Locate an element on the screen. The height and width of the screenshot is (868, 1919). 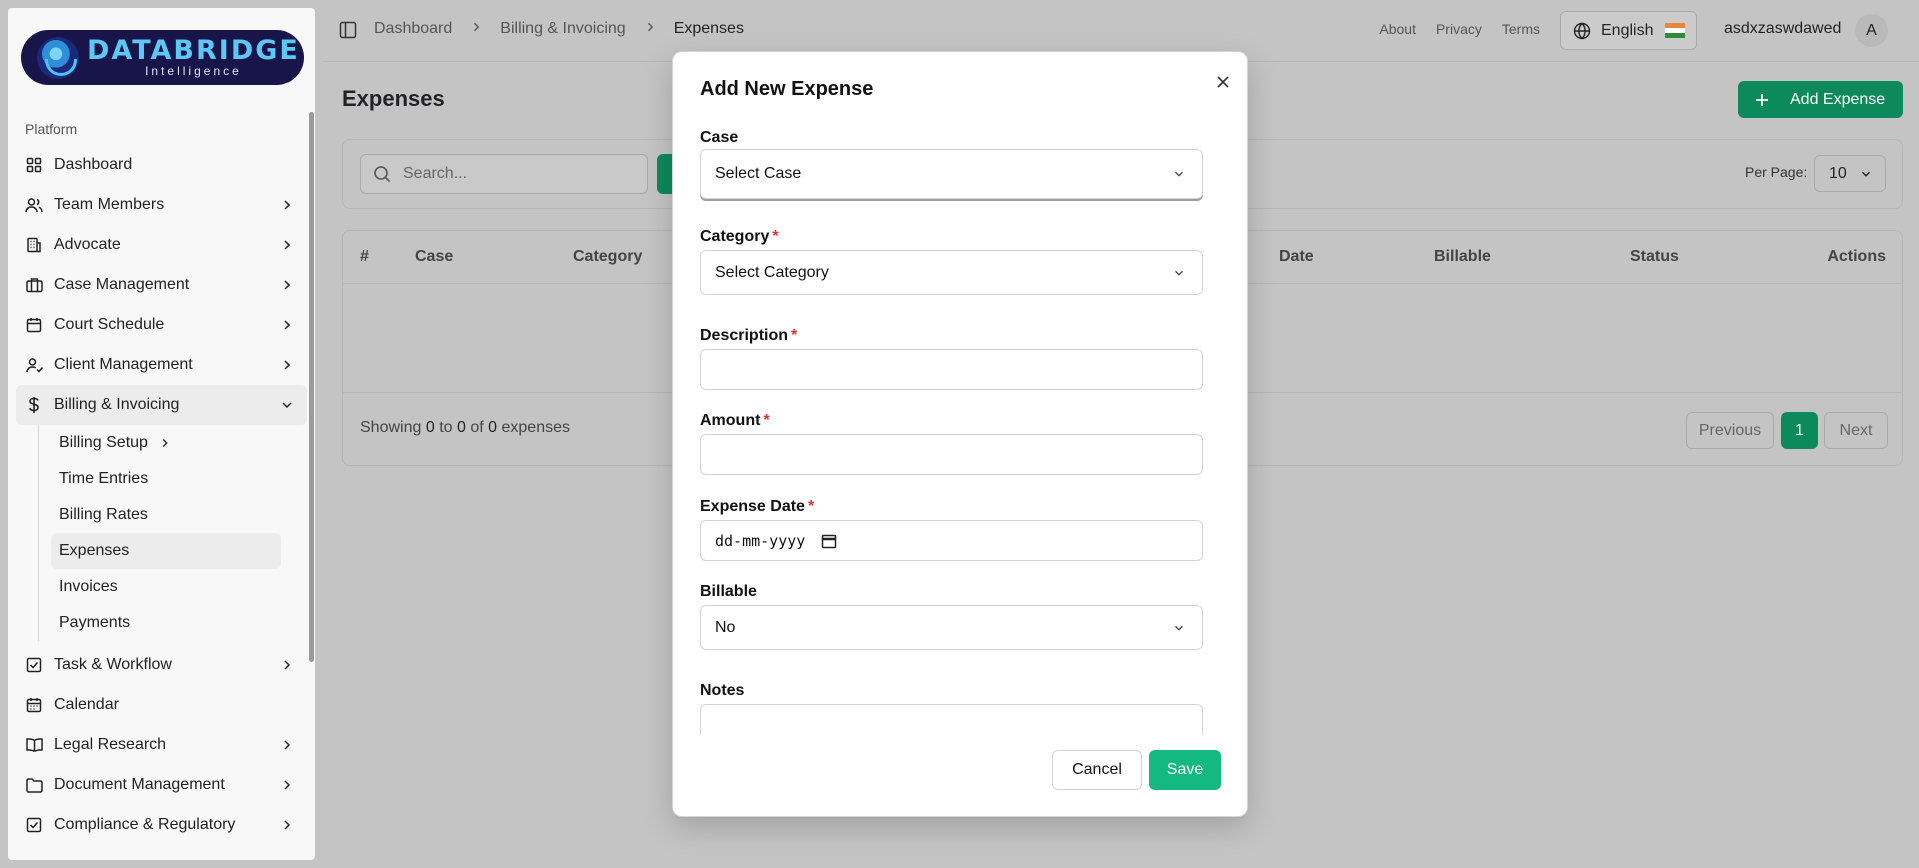
save-button: Save is located at coordinates (1185, 770).